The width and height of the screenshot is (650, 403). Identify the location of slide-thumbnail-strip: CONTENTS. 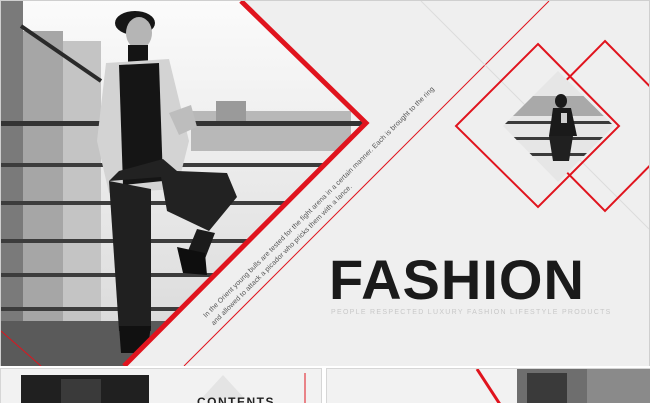
(325, 384).